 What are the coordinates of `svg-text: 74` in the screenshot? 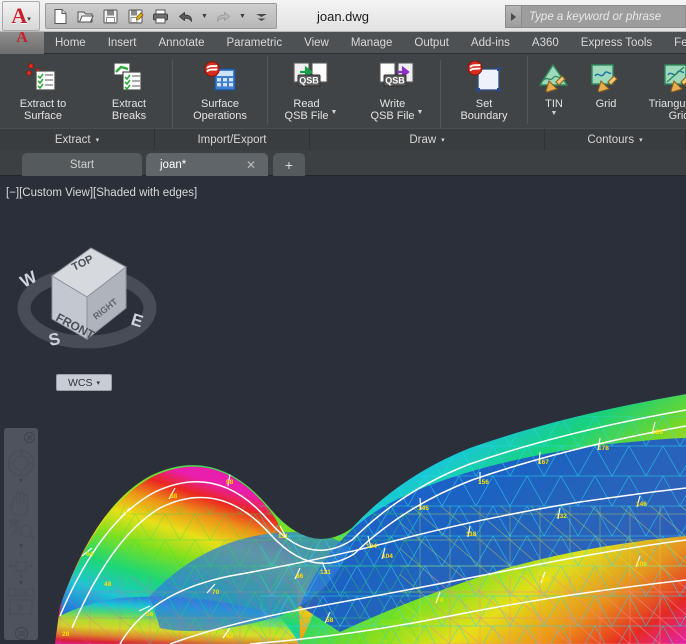 It's located at (440, 600).